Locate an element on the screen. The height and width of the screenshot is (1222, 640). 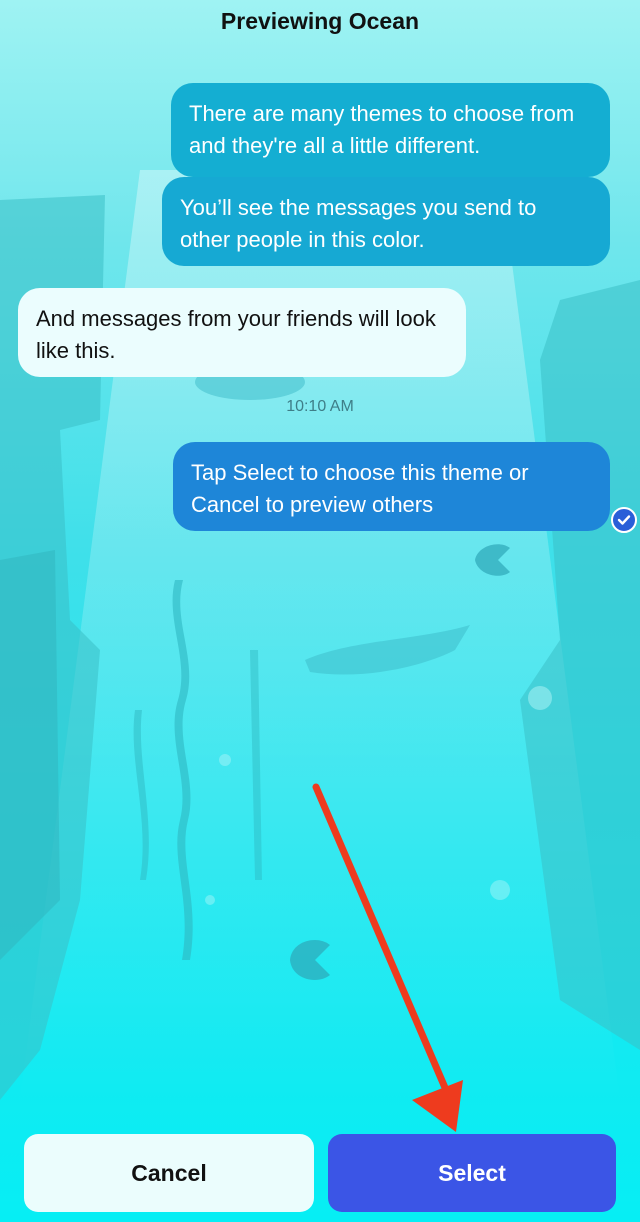
red-arrow-icon is located at coordinates (387, 957).